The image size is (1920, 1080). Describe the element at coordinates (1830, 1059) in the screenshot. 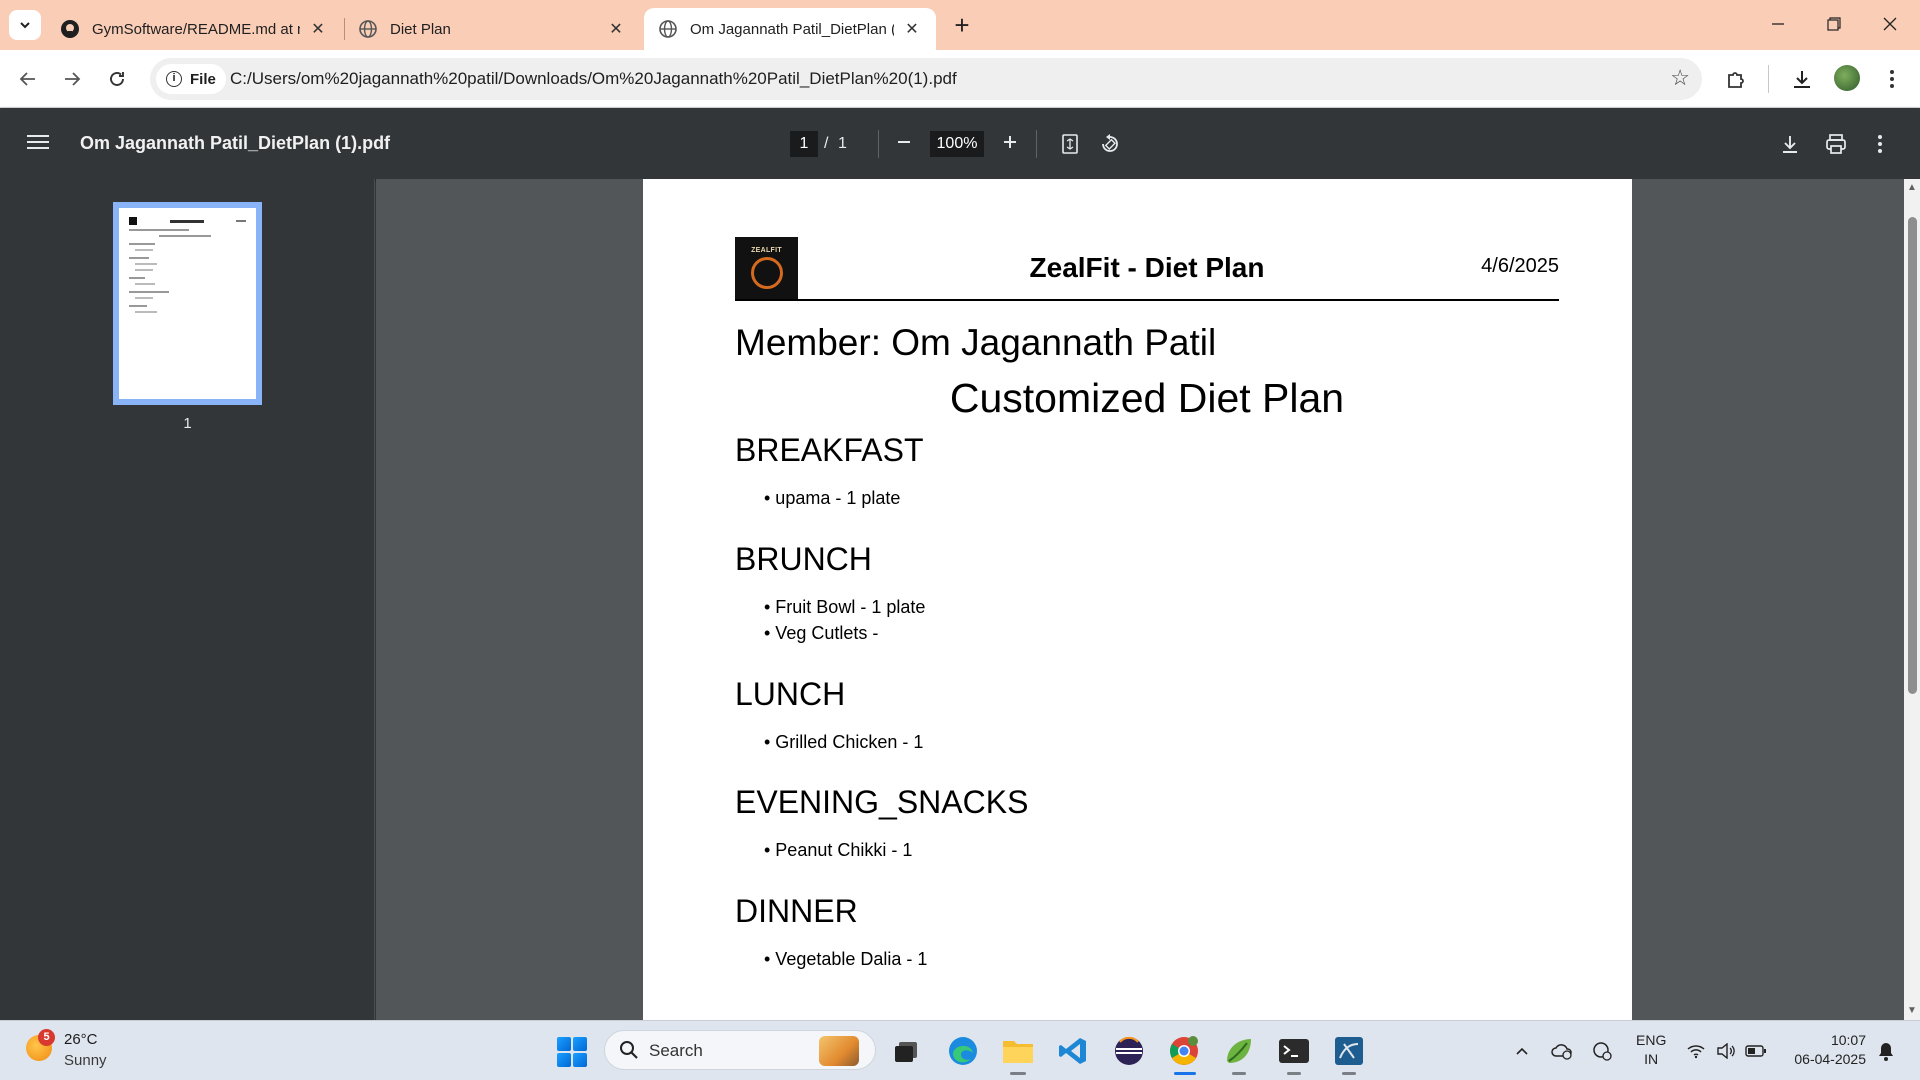

I see `clock-date: 06-04-2025` at that location.